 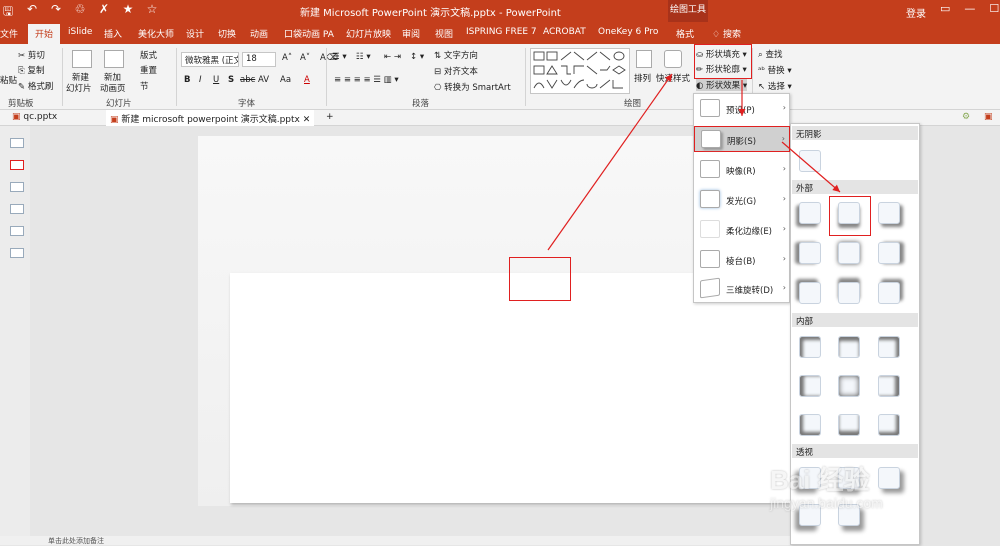 What do you see at coordinates (775, 86) in the screenshot?
I see `select-button: ↖ 选择 ▾` at bounding box center [775, 86].